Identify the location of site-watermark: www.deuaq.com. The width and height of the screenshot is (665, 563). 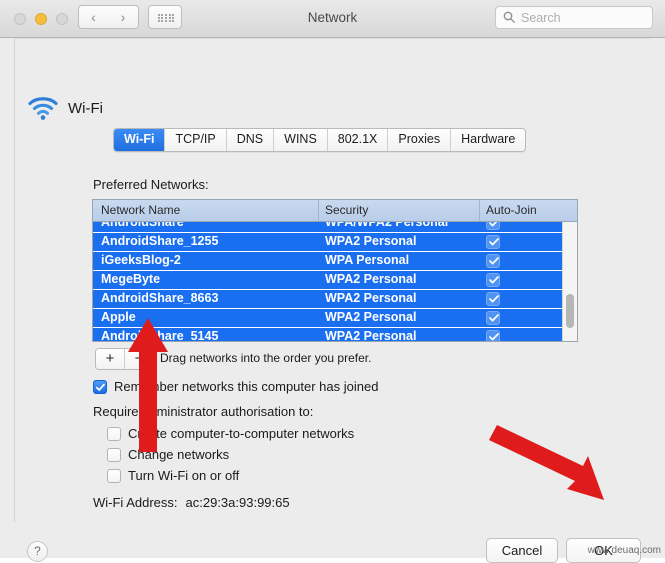
(624, 550).